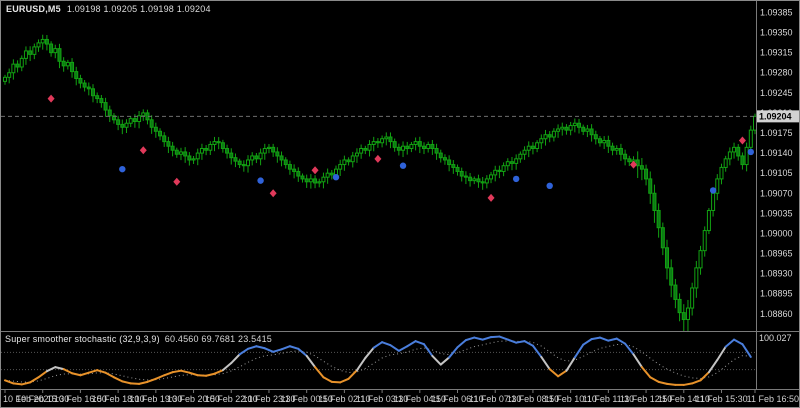  Describe the element at coordinates (776, 153) in the screenshot. I see `svg-text: 1.09140` at that location.